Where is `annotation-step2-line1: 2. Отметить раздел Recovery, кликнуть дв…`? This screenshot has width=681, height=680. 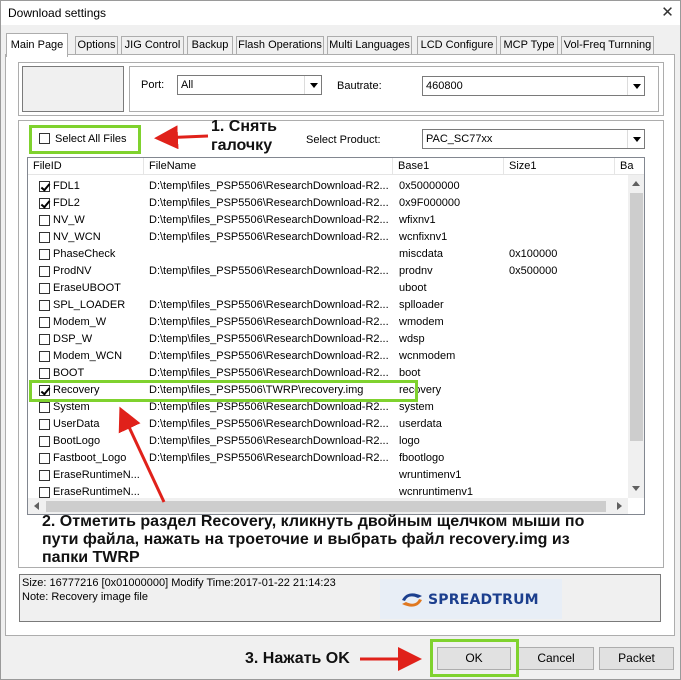
annotation-step2-line1: 2. Отметить раздел Recovery, кликнуть дв… is located at coordinates (313, 521).